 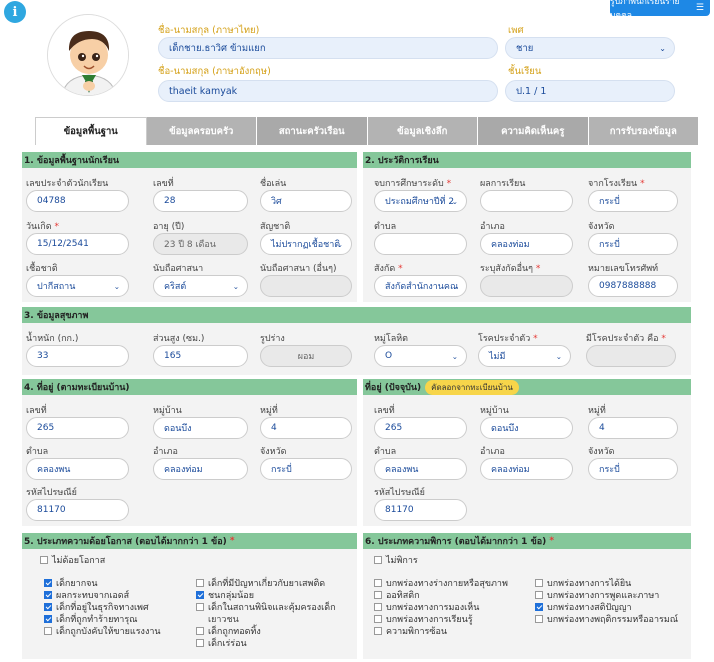 What do you see at coordinates (402, 470) in the screenshot?
I see `tambon-value: คลองพน` at bounding box center [402, 470].